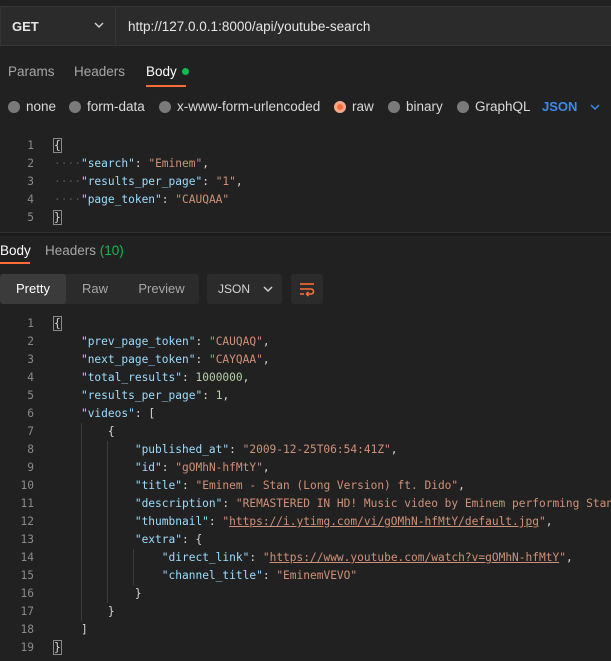 Image resolution: width=611 pixels, height=661 pixels. Describe the element at coordinates (182, 449) in the screenshot. I see `json-key: "published_at"` at that location.